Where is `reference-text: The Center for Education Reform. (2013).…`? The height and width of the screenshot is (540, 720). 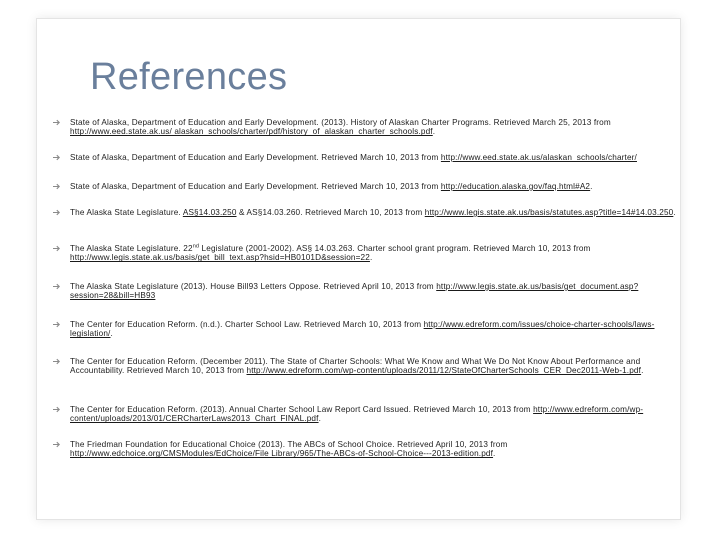 reference-text: The Center for Education Reform. (2013).… is located at coordinates (377, 414).